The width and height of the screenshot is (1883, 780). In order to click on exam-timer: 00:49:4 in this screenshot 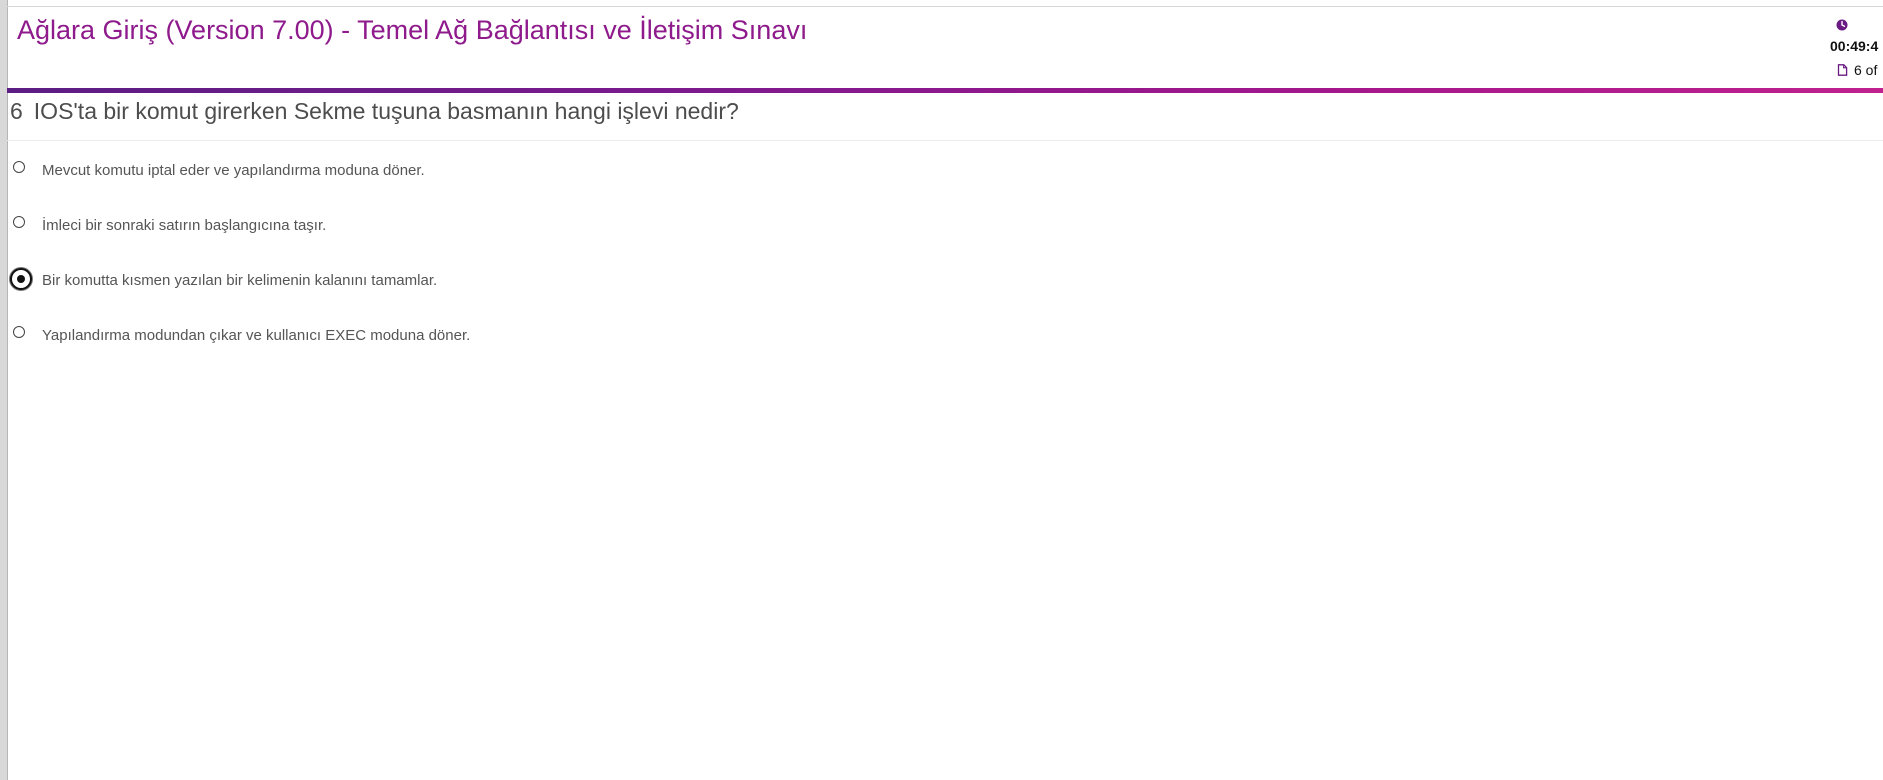, I will do `click(1854, 46)`.